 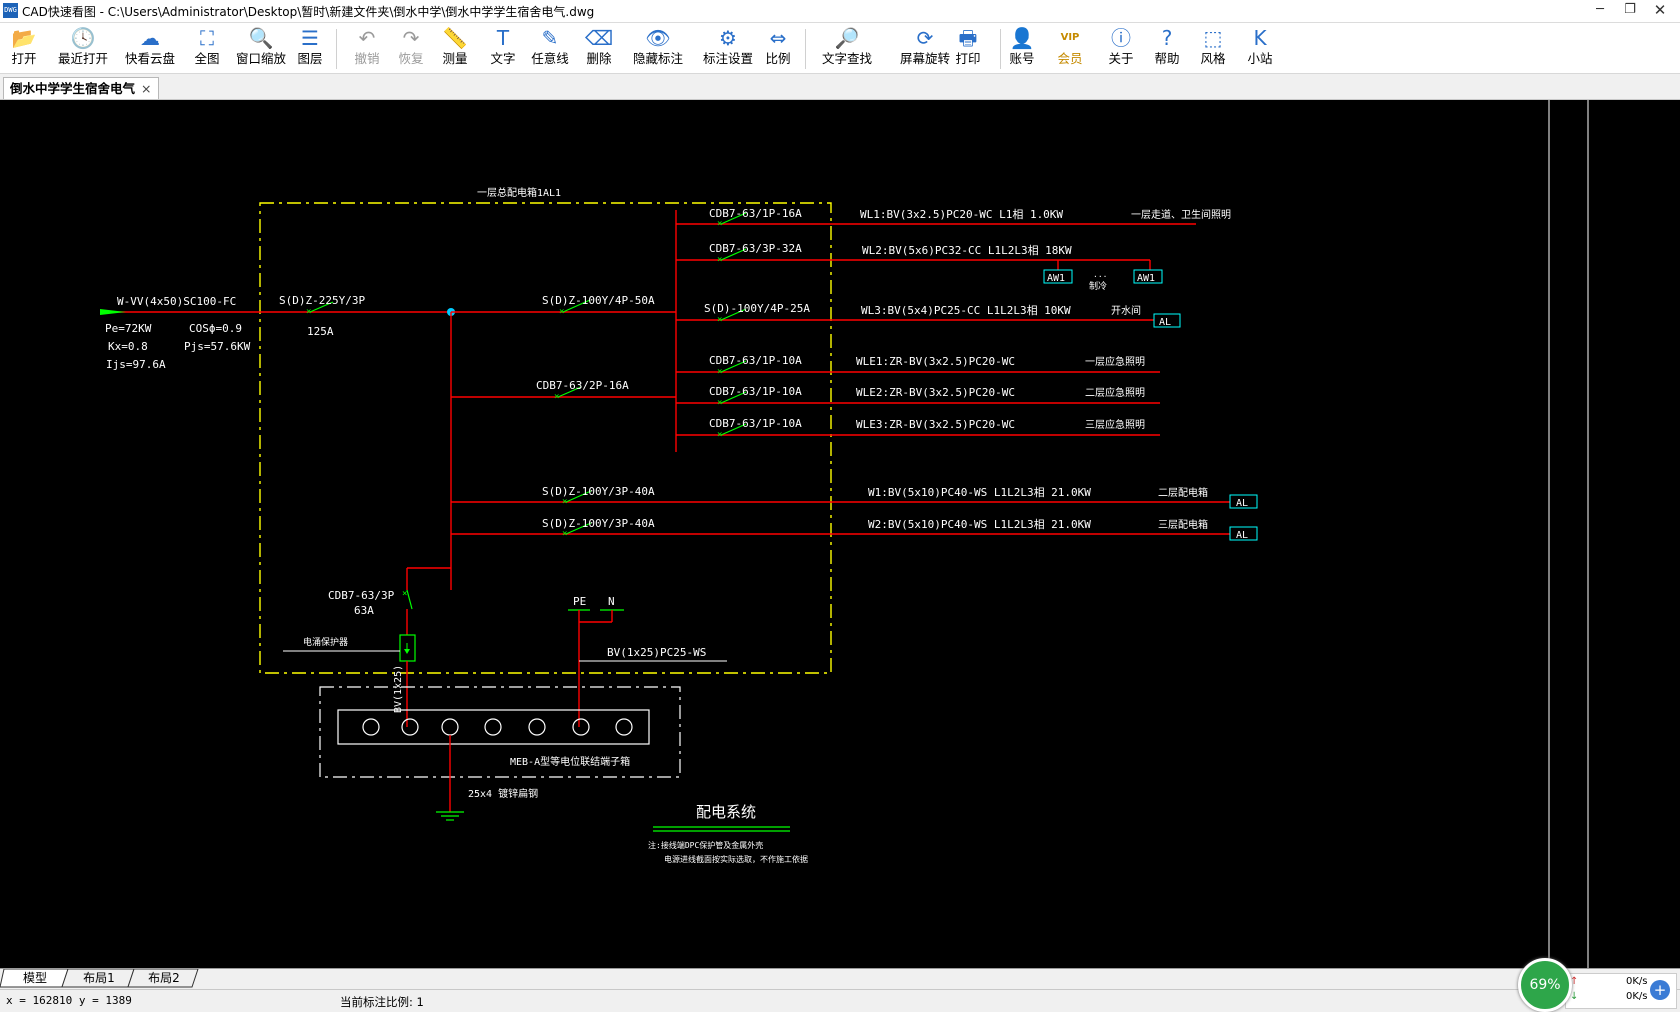 I want to click on toolbar-button-label: 全图, so click(x=207, y=58).